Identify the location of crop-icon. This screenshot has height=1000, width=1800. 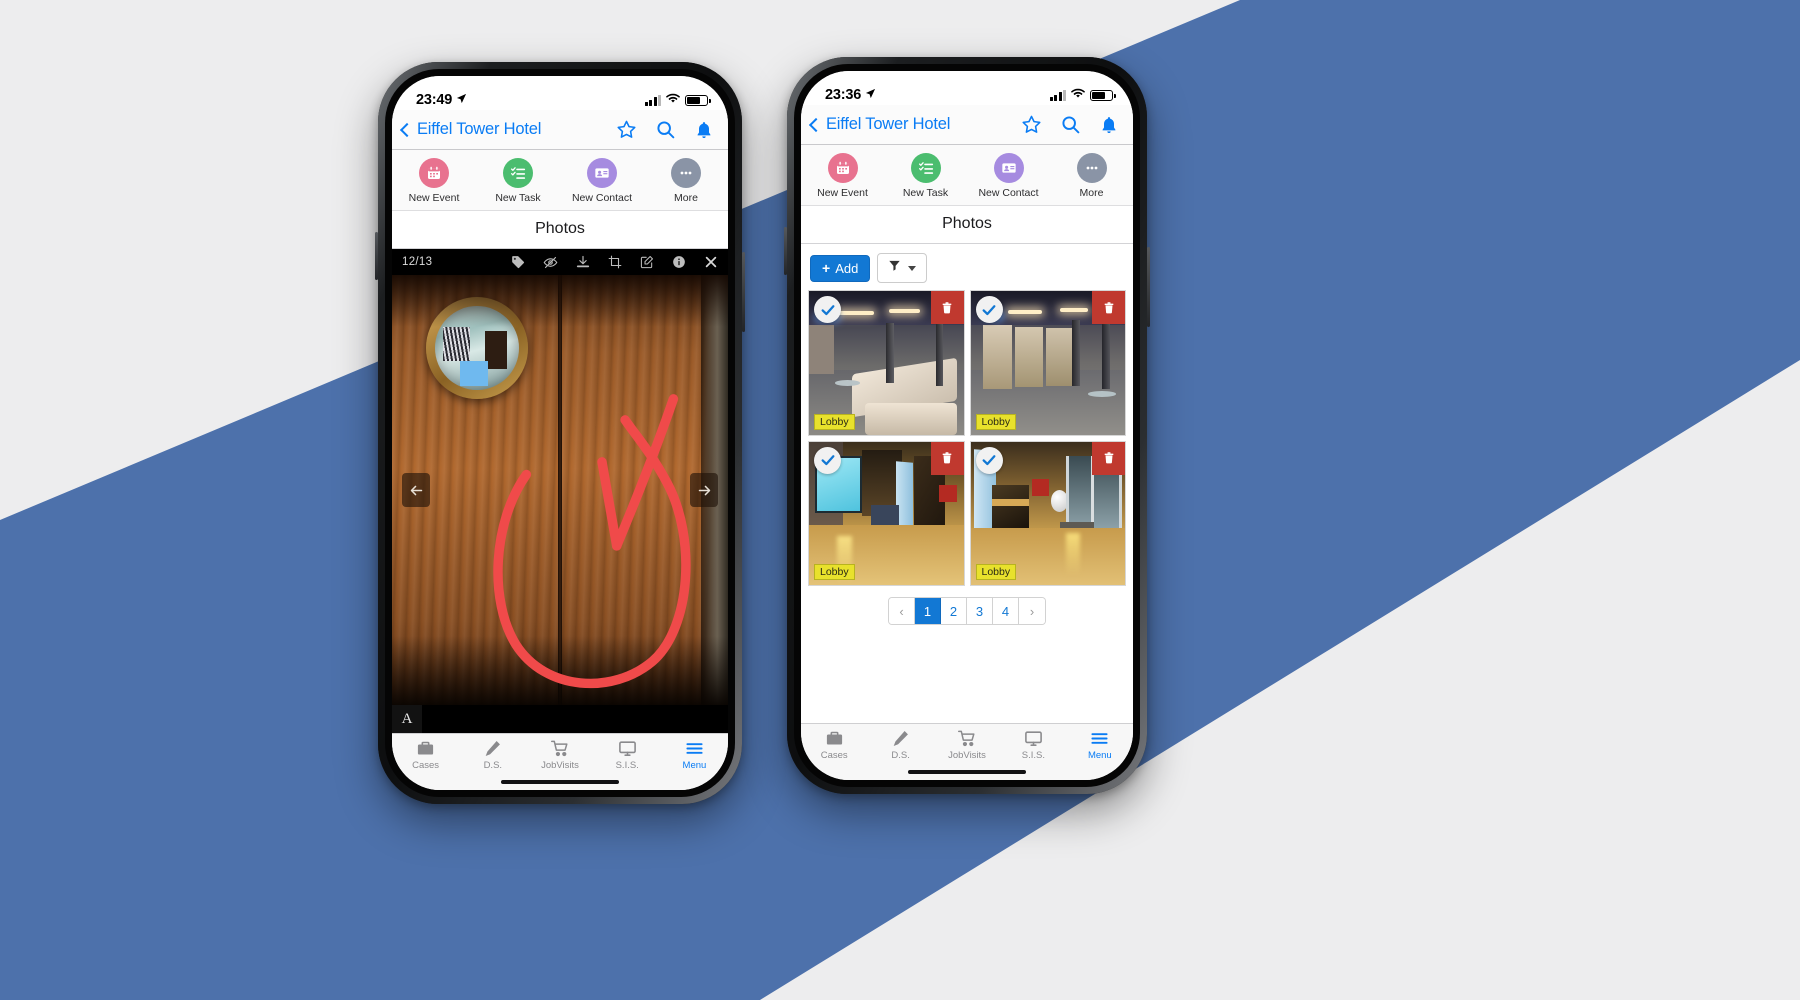
(615, 262).